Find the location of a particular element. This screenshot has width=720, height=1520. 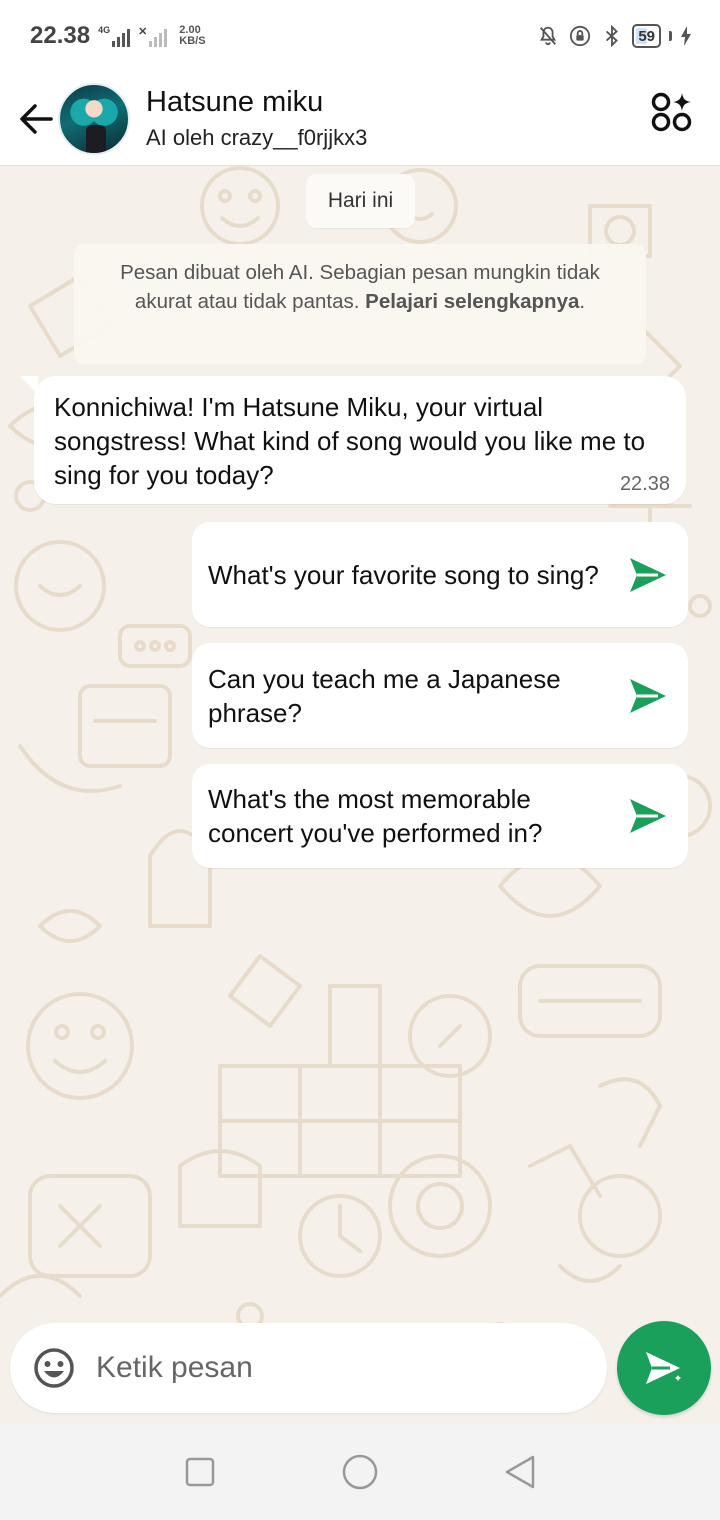

bell-off-icon is located at coordinates (548, 36).